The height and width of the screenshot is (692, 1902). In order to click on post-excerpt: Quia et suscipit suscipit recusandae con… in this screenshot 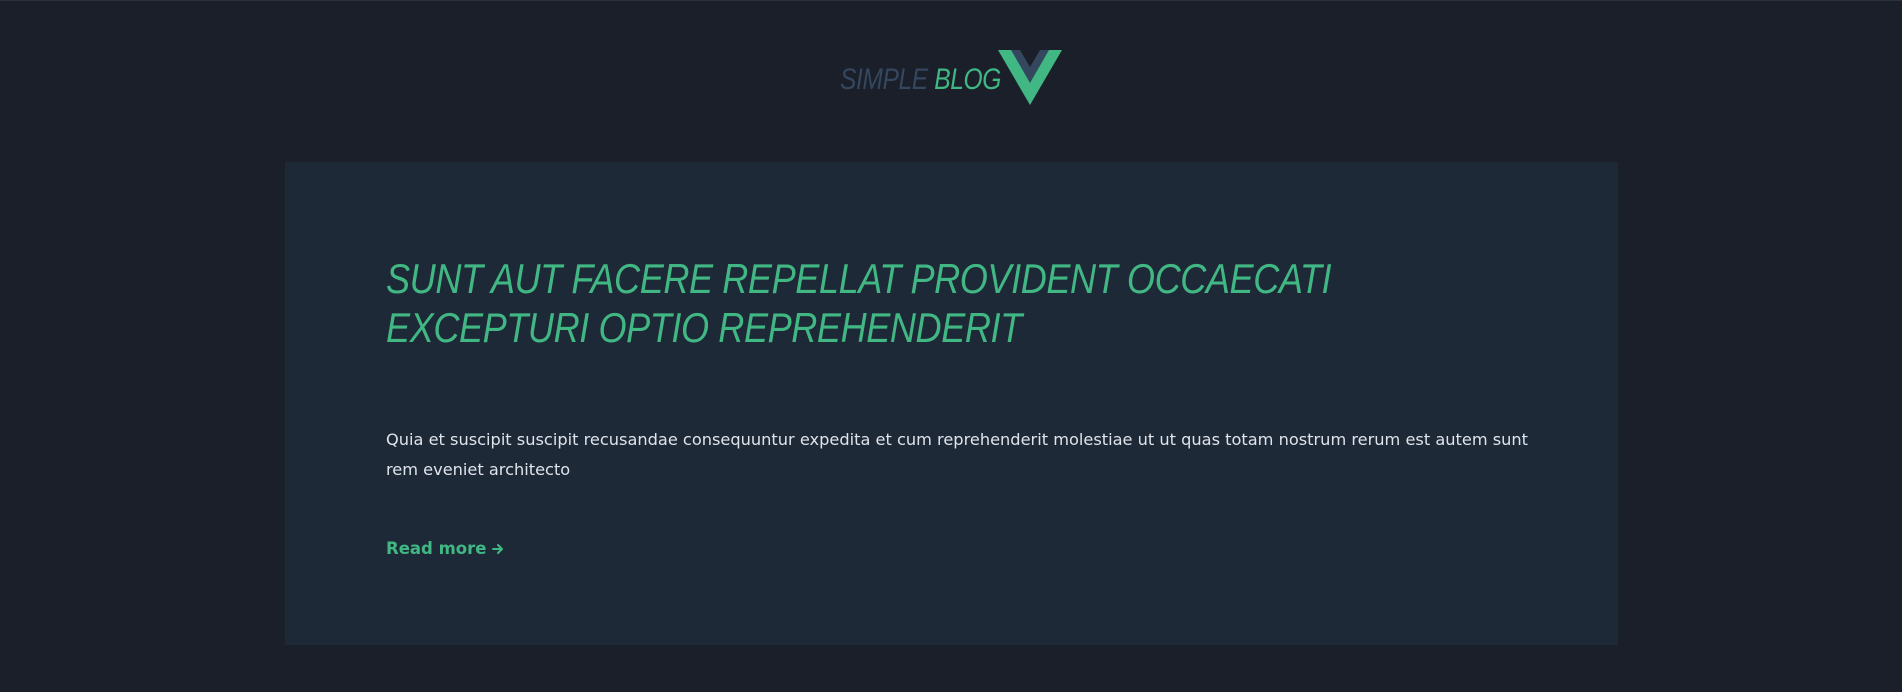, I will do `click(957, 454)`.